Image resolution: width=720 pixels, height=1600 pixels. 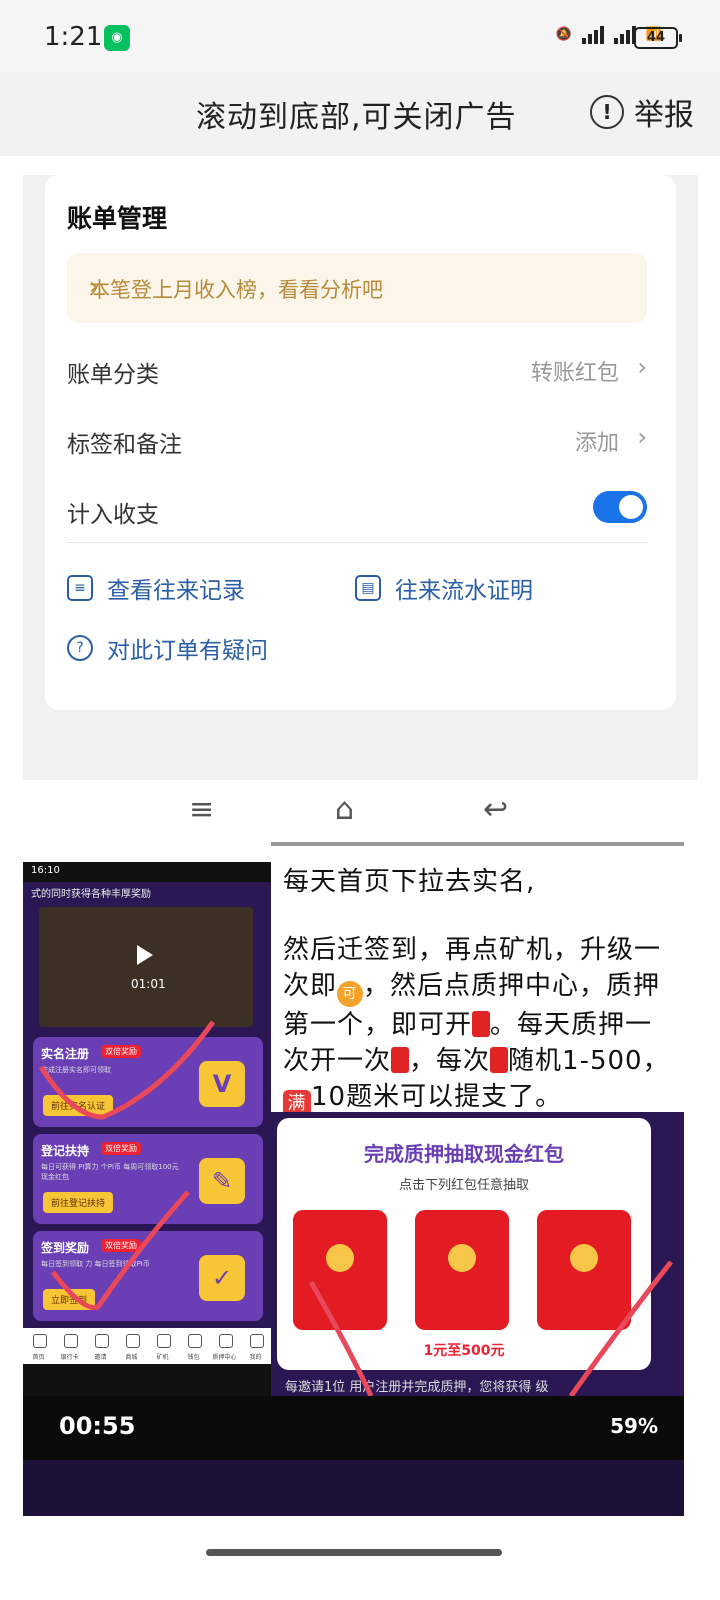 I want to click on wechat-icon: ◉, so click(x=117, y=38).